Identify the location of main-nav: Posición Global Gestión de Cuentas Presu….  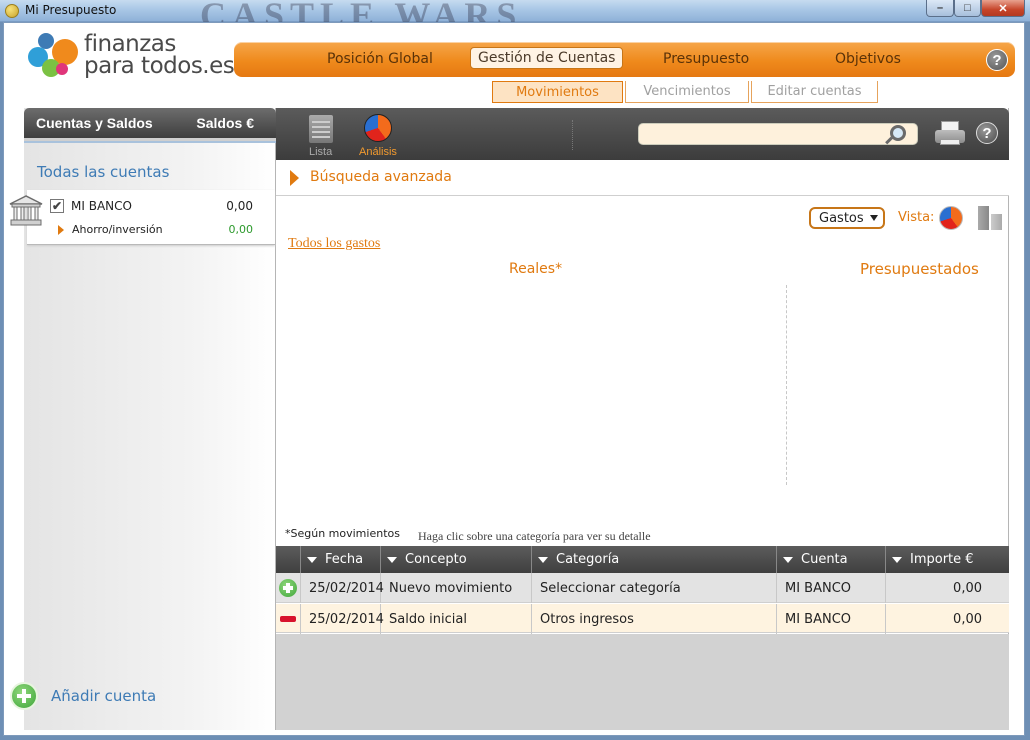
(624, 59).